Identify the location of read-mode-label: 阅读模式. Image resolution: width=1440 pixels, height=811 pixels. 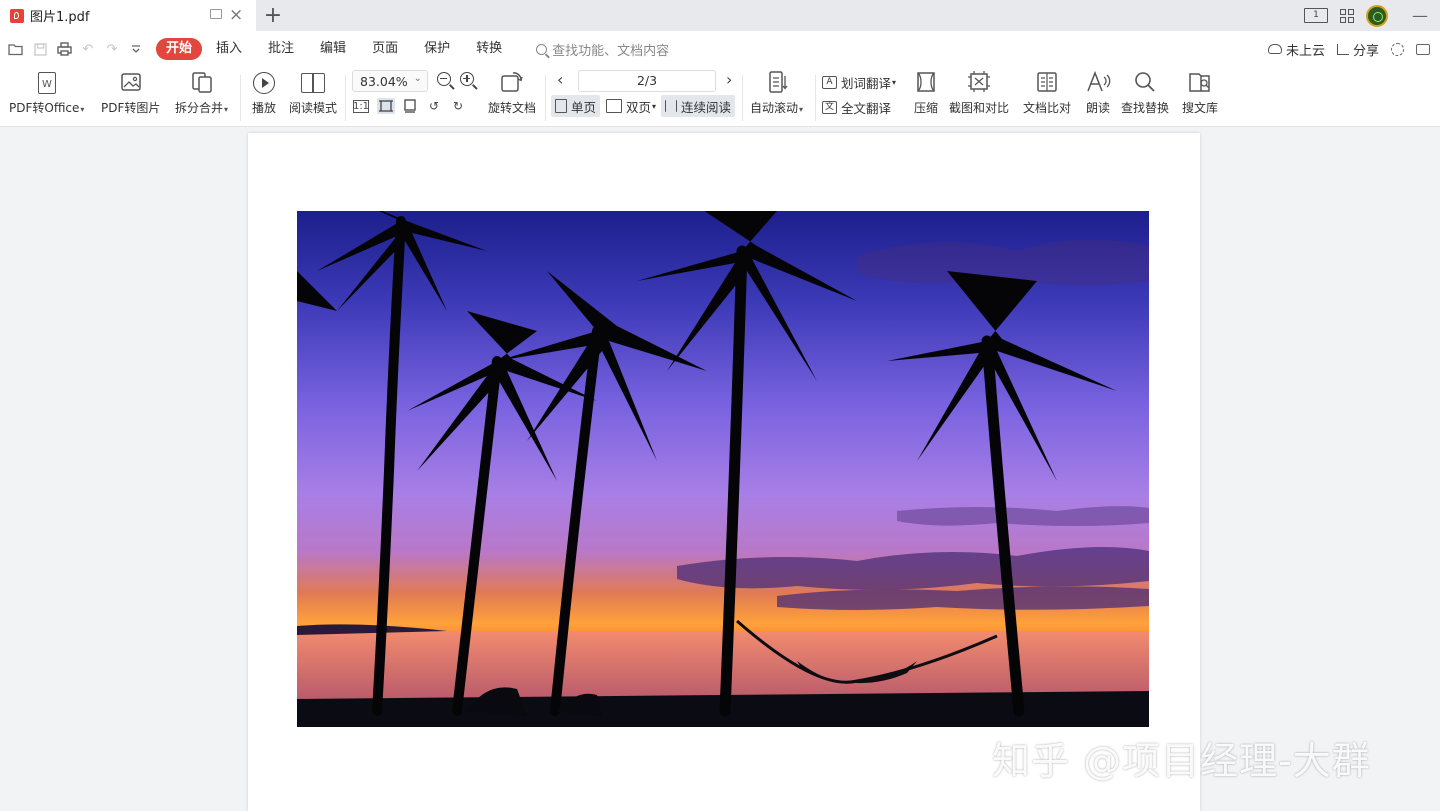
(313, 108).